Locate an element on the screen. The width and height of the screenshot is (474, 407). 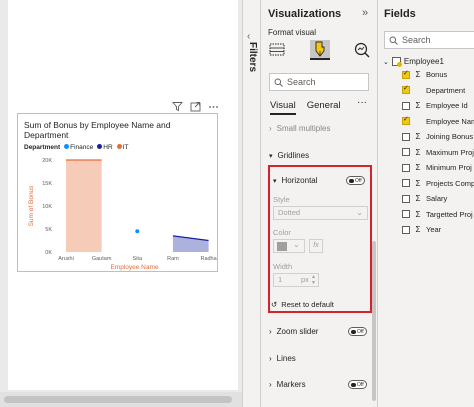
chevron-down-icon: ▾ is located at coordinates (275, 181).